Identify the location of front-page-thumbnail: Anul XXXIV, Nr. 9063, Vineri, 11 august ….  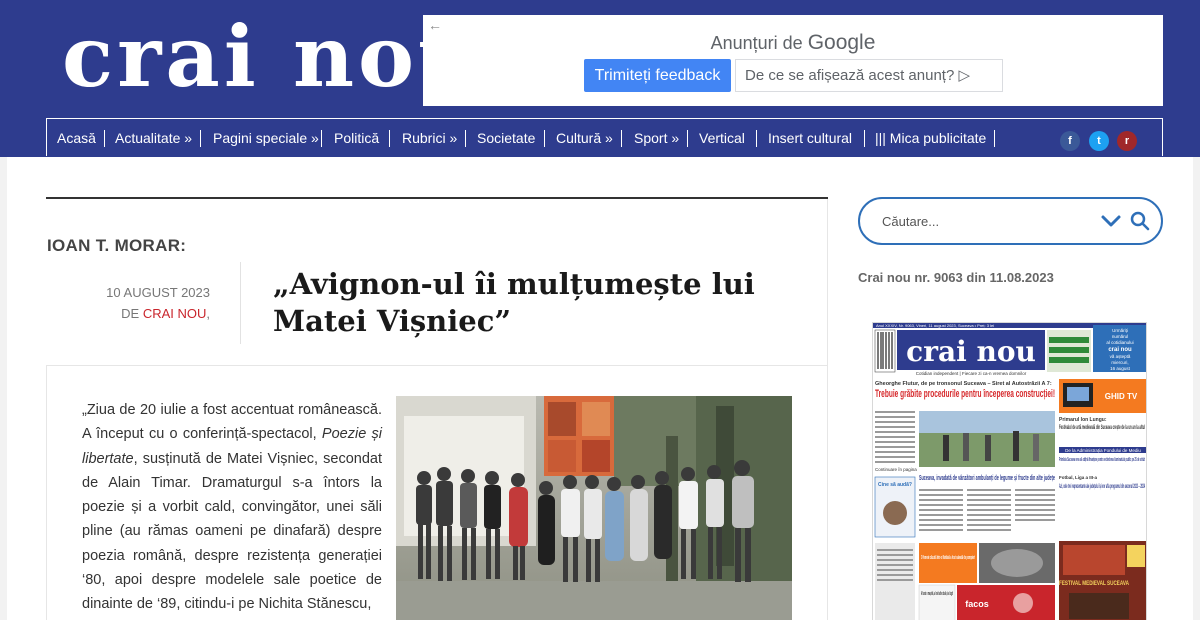
(1009, 471).